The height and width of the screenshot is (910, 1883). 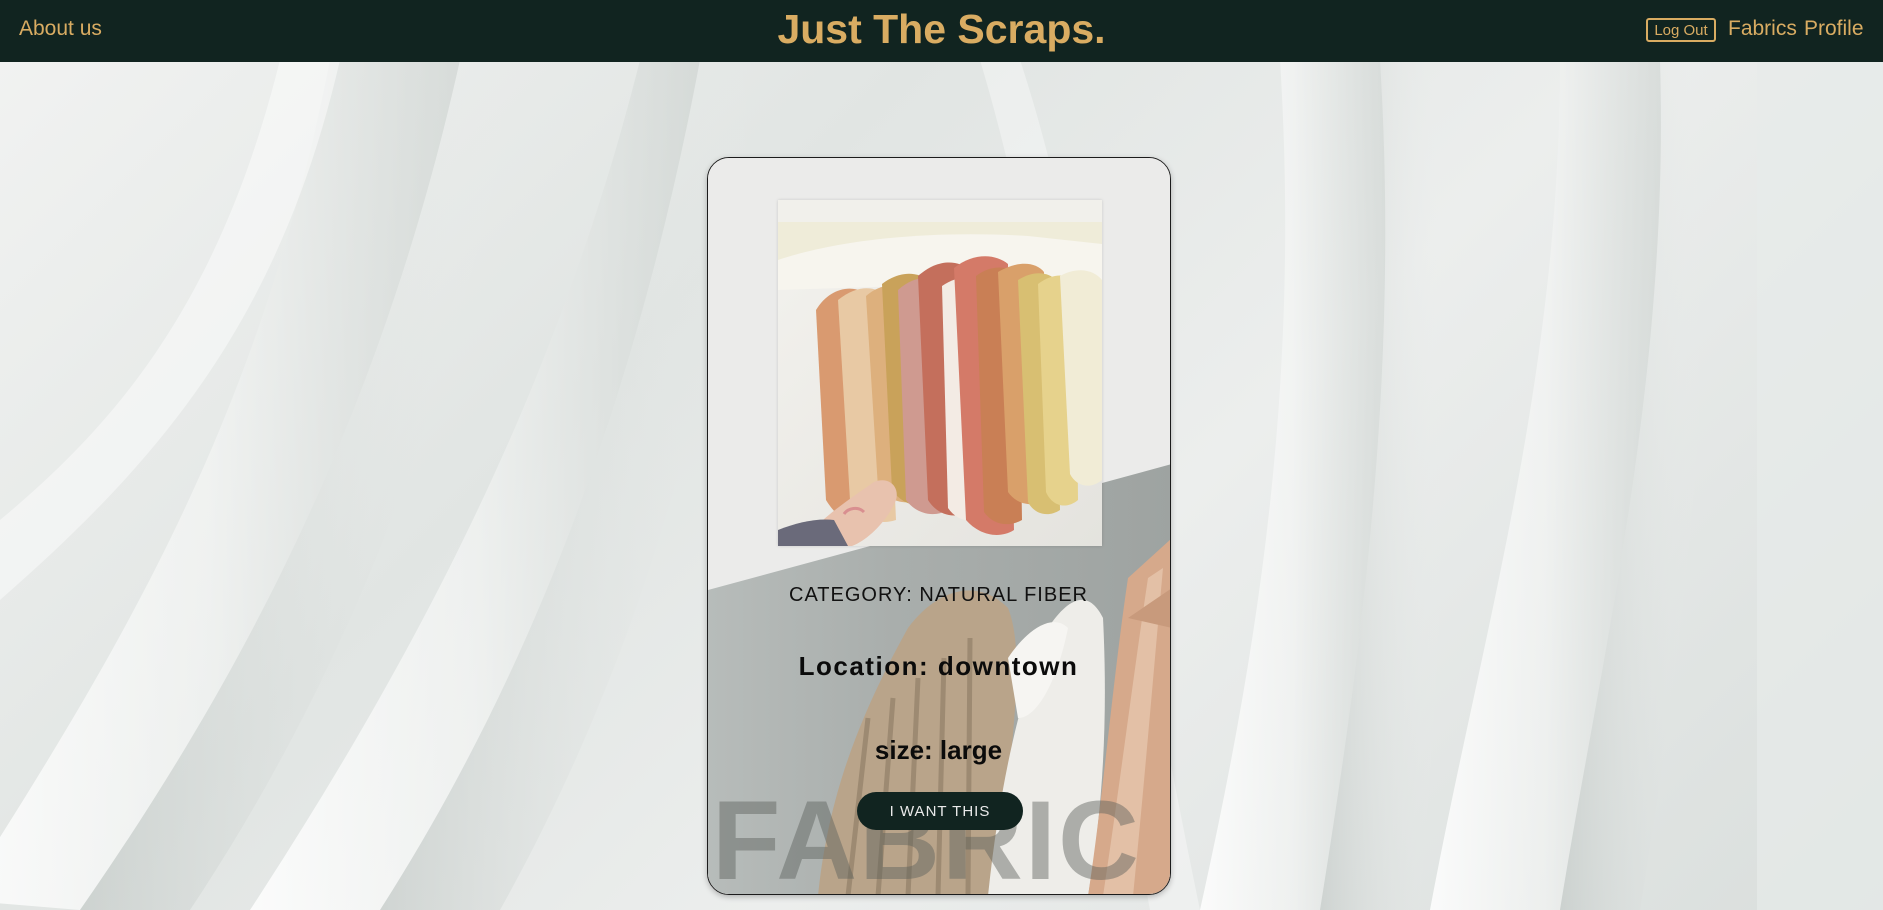 I want to click on fabrics-link: Fabrics, so click(x=1762, y=29).